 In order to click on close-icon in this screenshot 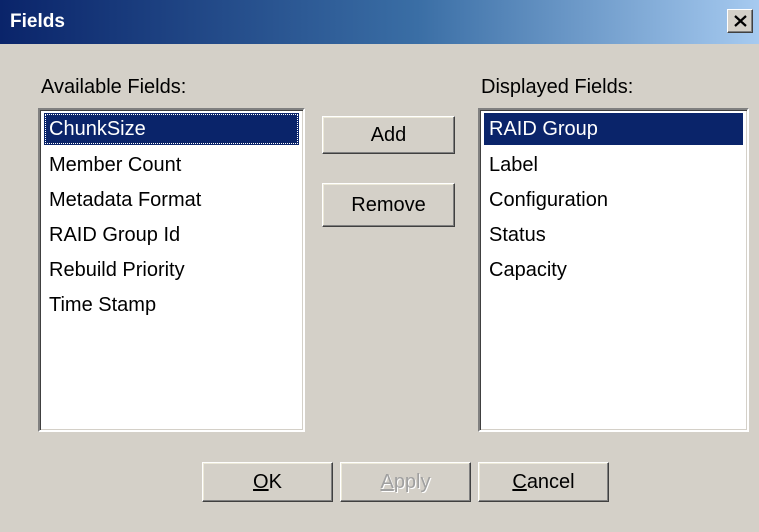, I will do `click(740, 21)`.